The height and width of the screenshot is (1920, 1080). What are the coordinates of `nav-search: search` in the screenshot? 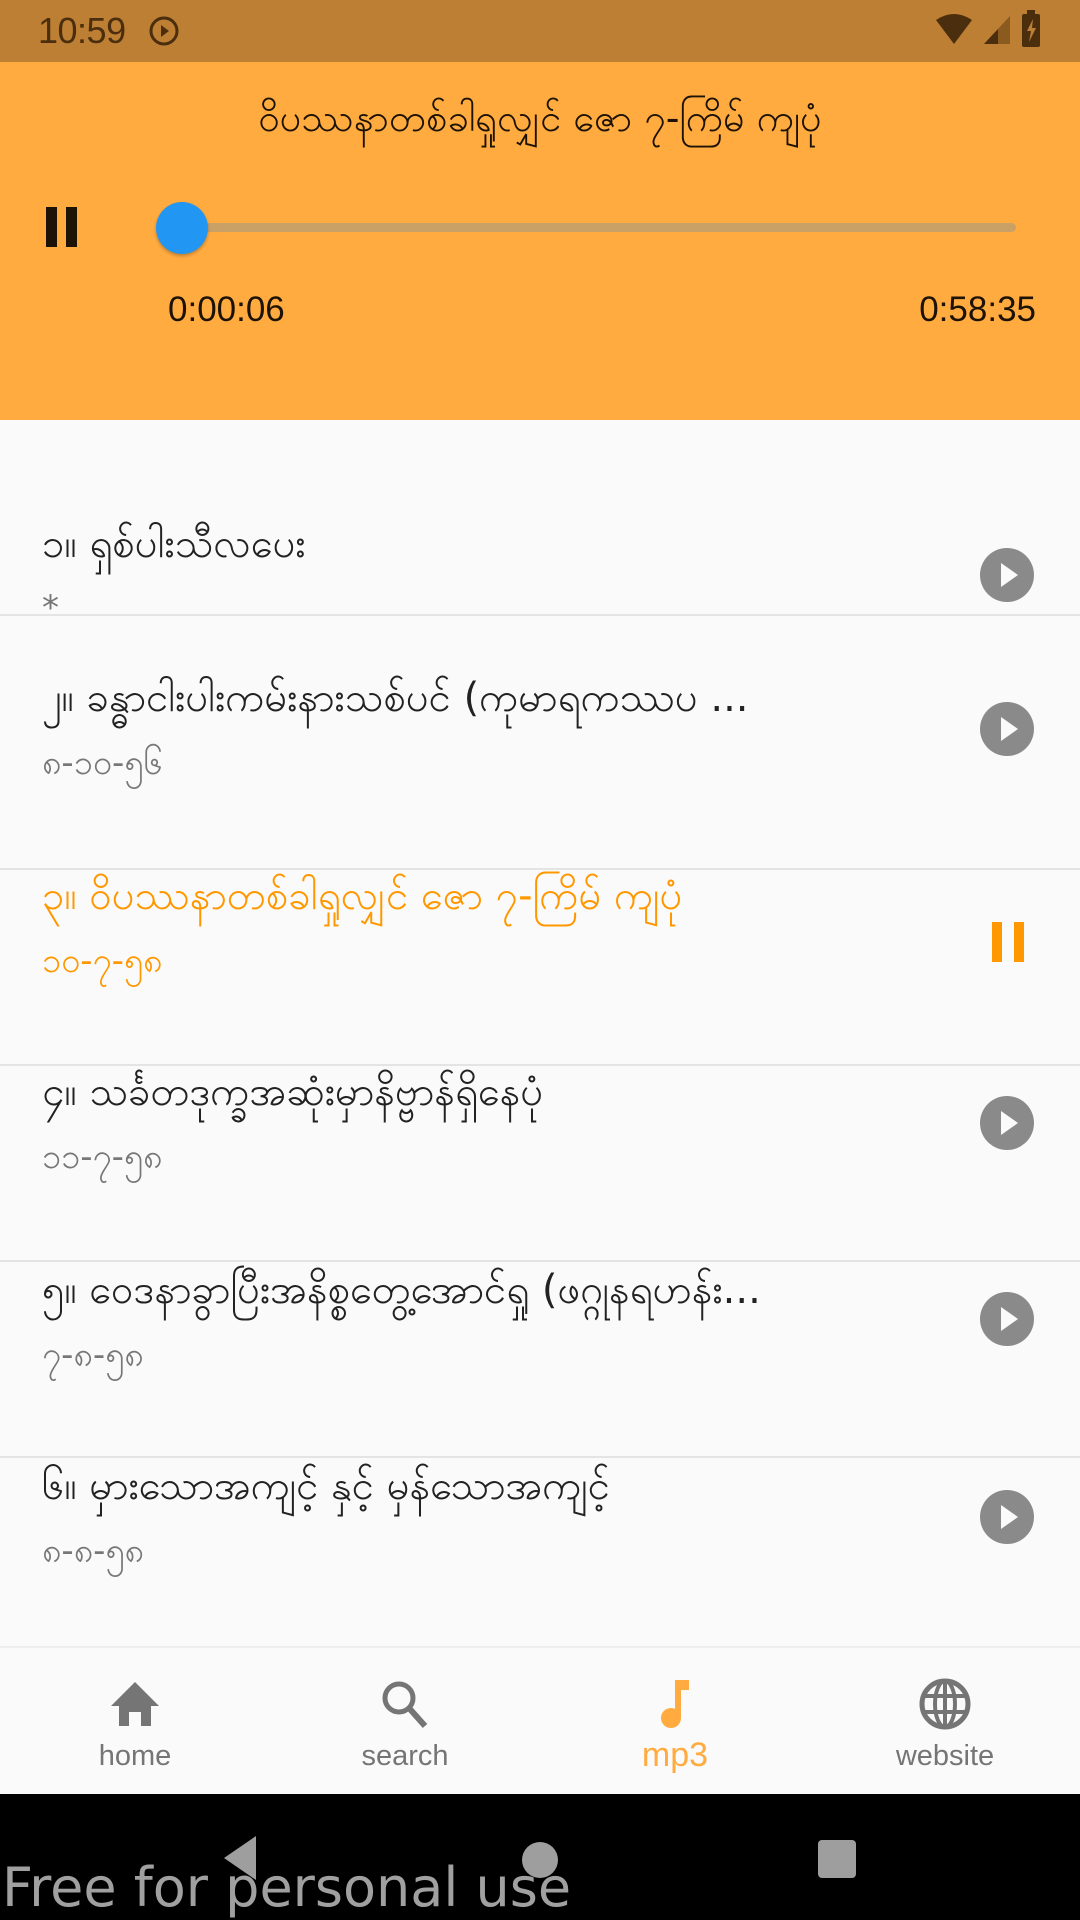 It's located at (405, 1721).